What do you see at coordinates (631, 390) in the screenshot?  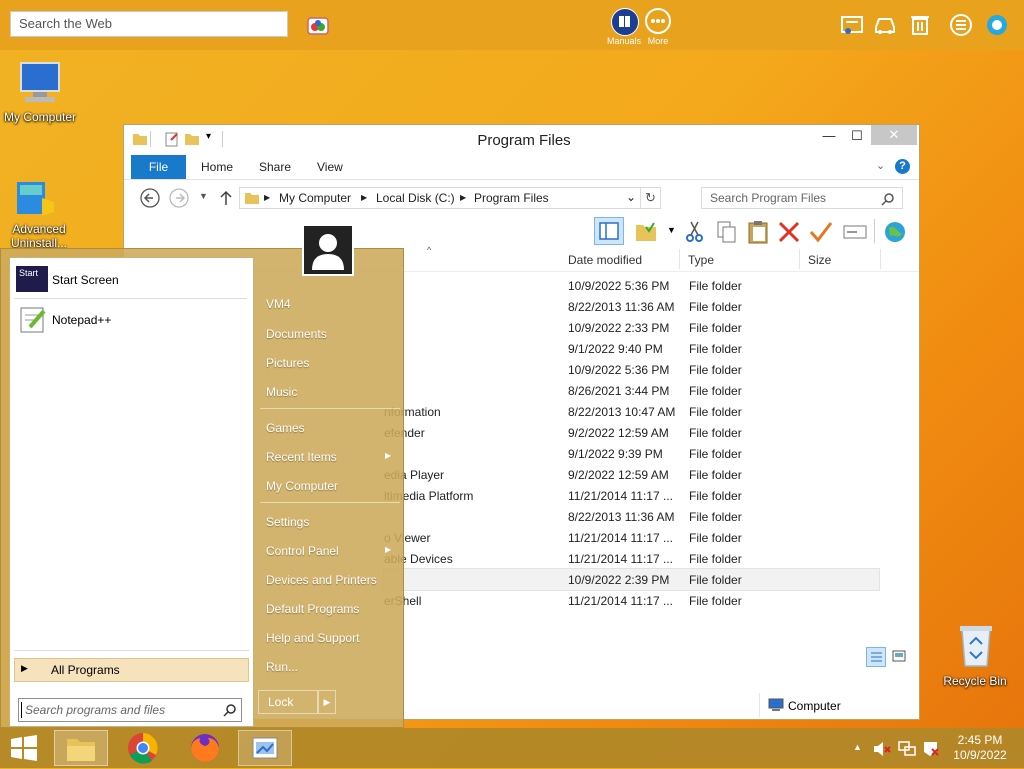 I see `table-row: 8/26/2021 3:44 PM File folder` at bounding box center [631, 390].